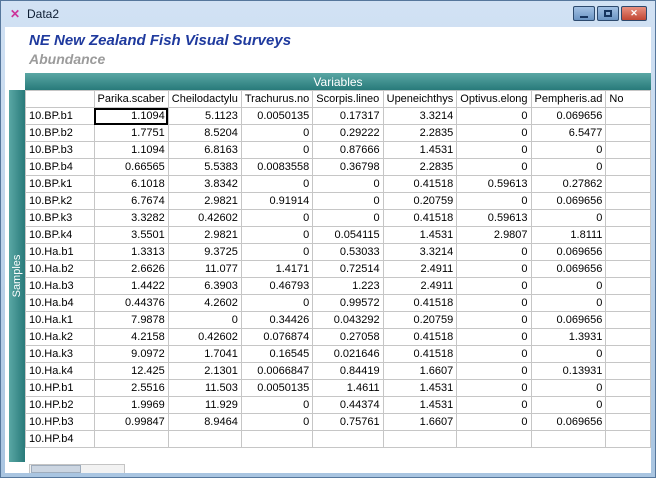  What do you see at coordinates (277, 371) in the screenshot?
I see `cell: 0.0066847` at bounding box center [277, 371].